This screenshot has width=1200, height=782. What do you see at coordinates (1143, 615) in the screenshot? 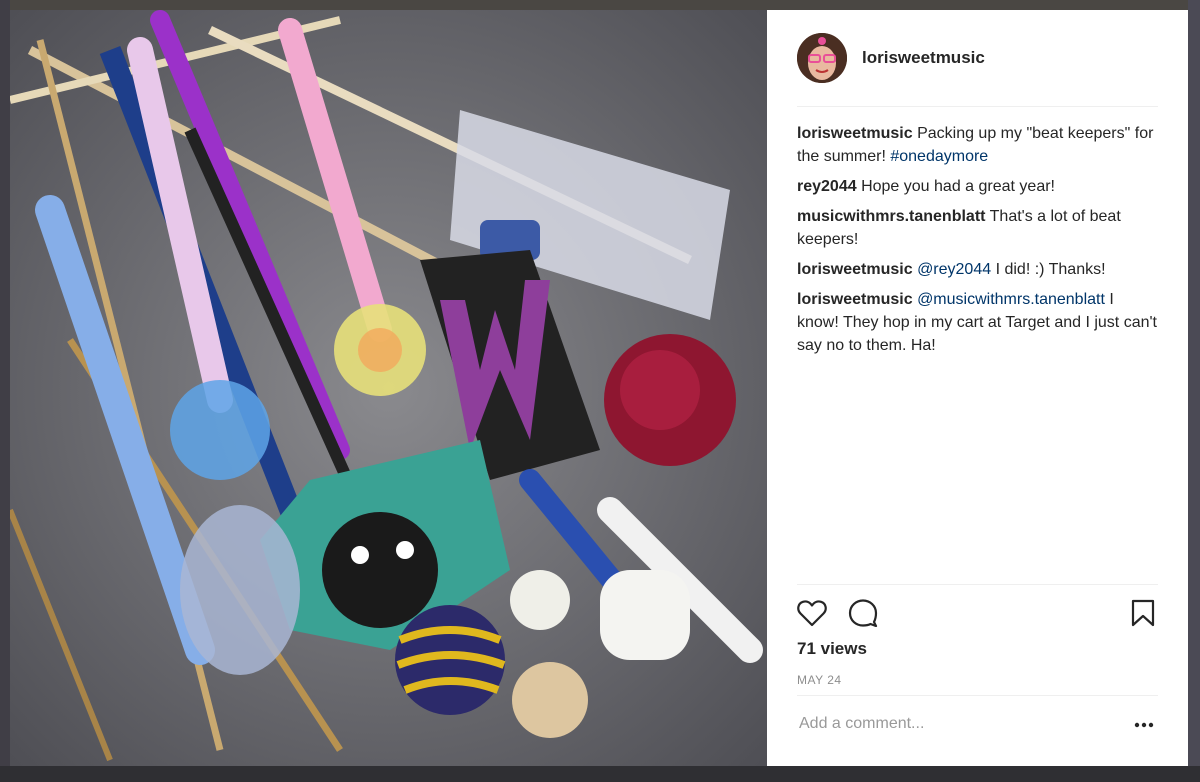
I see `bookmark-icon` at bounding box center [1143, 615].